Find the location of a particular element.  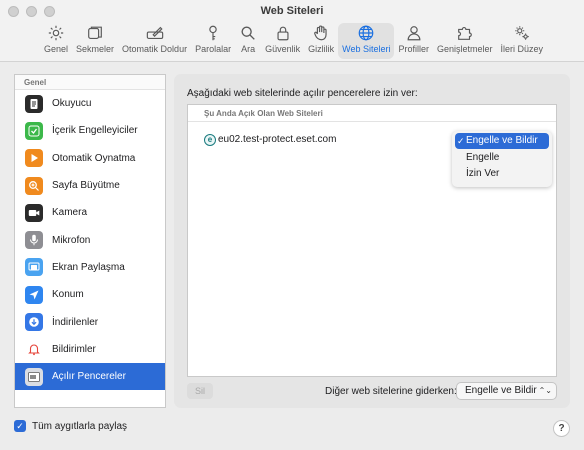

checkmark-shield-icon is located at coordinates (34, 130).